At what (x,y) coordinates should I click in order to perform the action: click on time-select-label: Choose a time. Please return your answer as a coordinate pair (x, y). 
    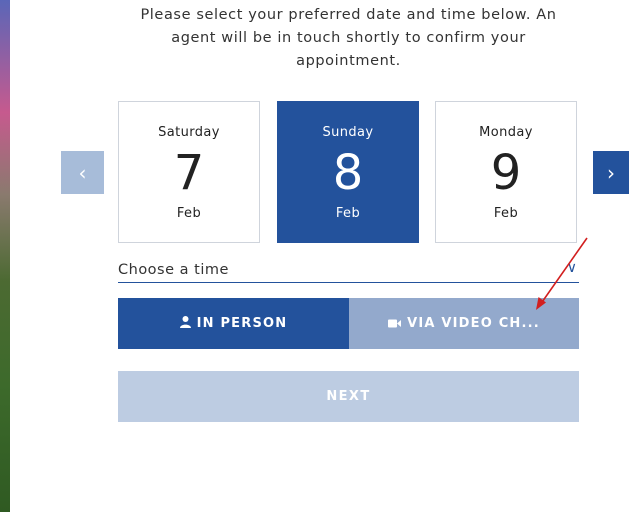
    Looking at the image, I should click on (173, 270).